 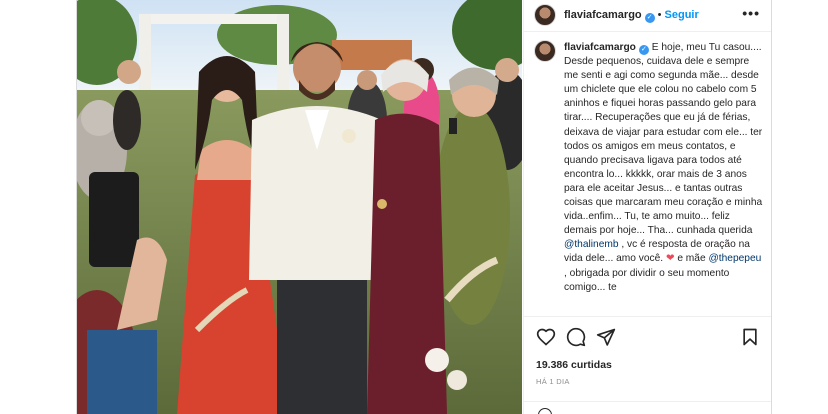 I want to click on caption-body-3: e mãe, so click(x=691, y=259).